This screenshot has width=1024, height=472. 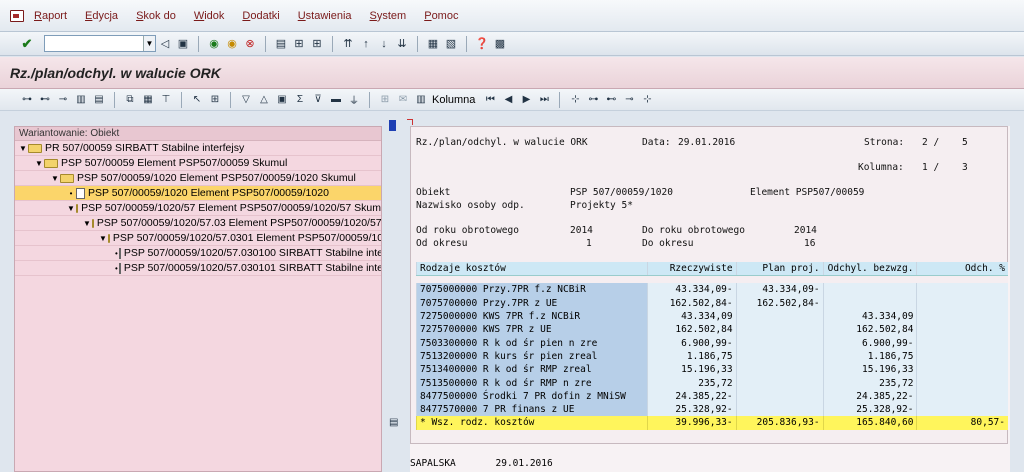 What do you see at coordinates (402, 44) in the screenshot?
I see `last-page-icon: ⇊` at bounding box center [402, 44].